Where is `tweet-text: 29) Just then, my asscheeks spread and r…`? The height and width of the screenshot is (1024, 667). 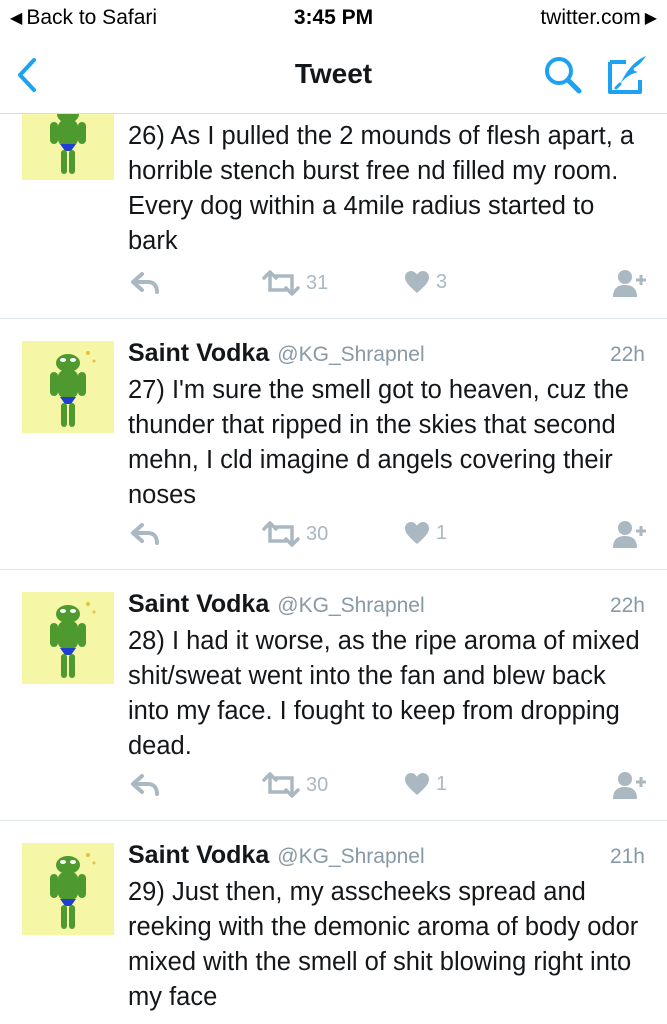
tweet-text: 29) Just then, my asscheeks spread and r… is located at coordinates (383, 944).